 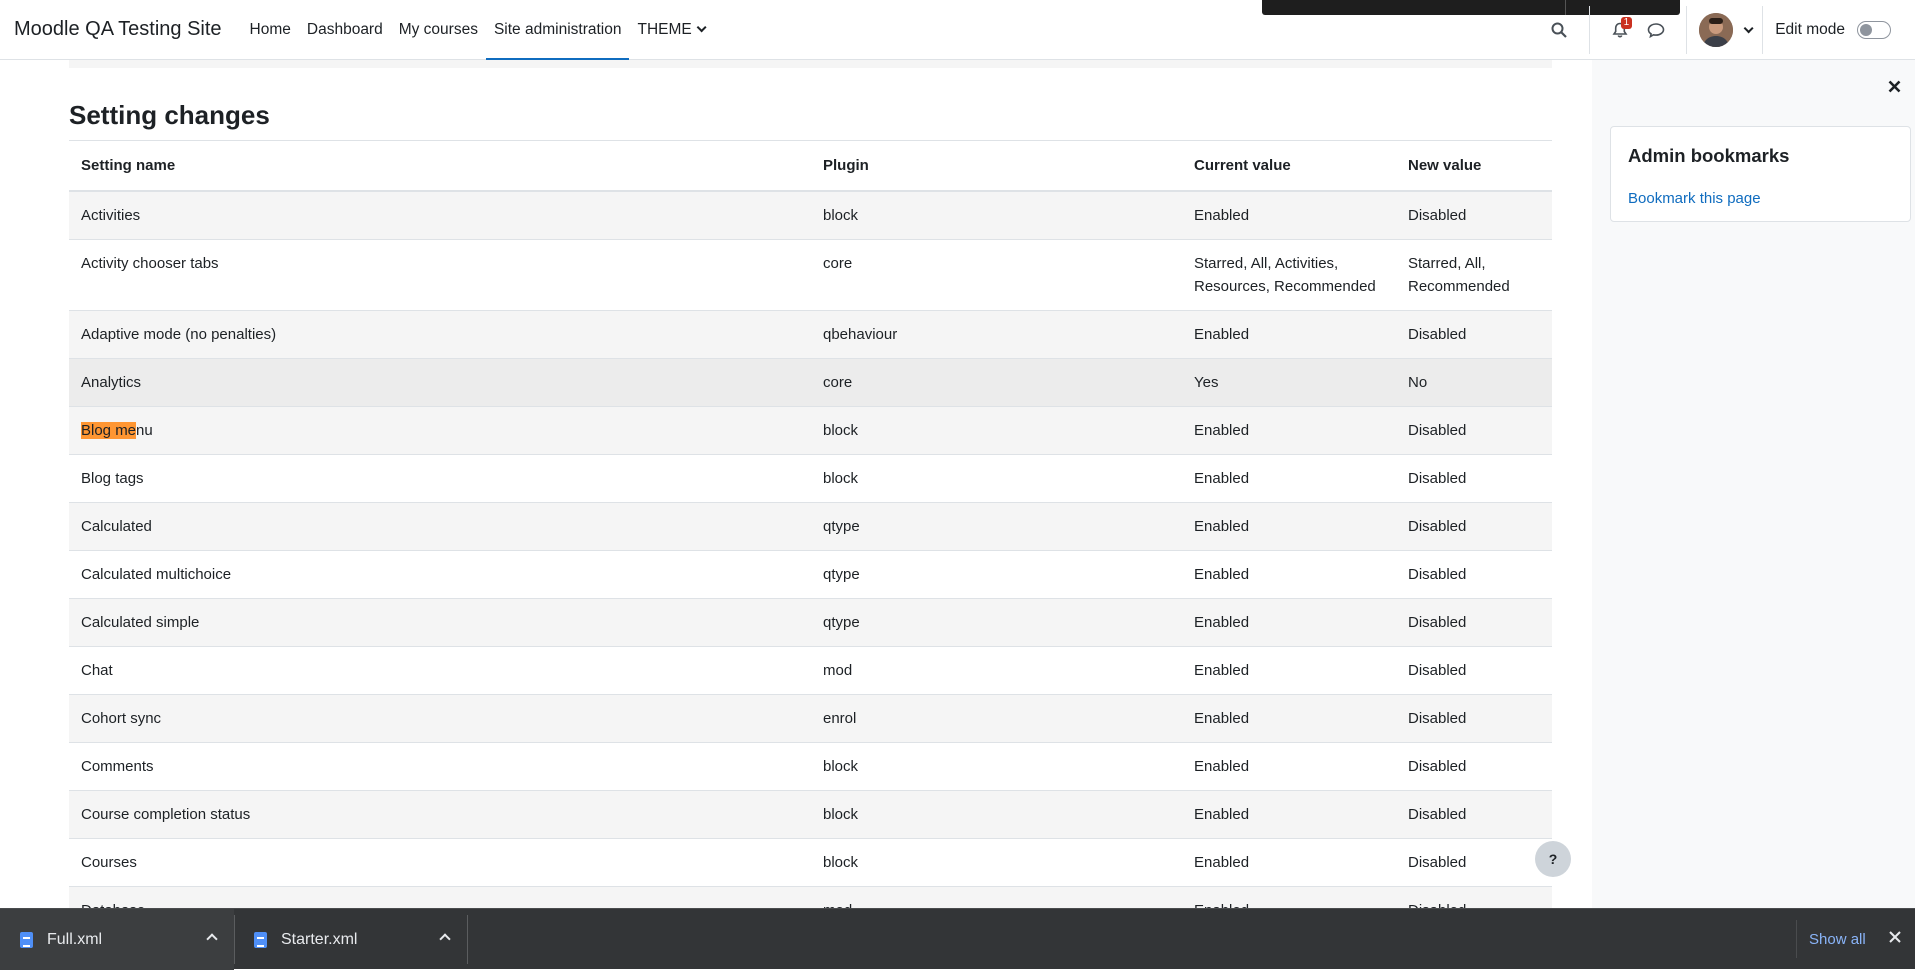 I want to click on user-menu, so click(x=1726, y=30).